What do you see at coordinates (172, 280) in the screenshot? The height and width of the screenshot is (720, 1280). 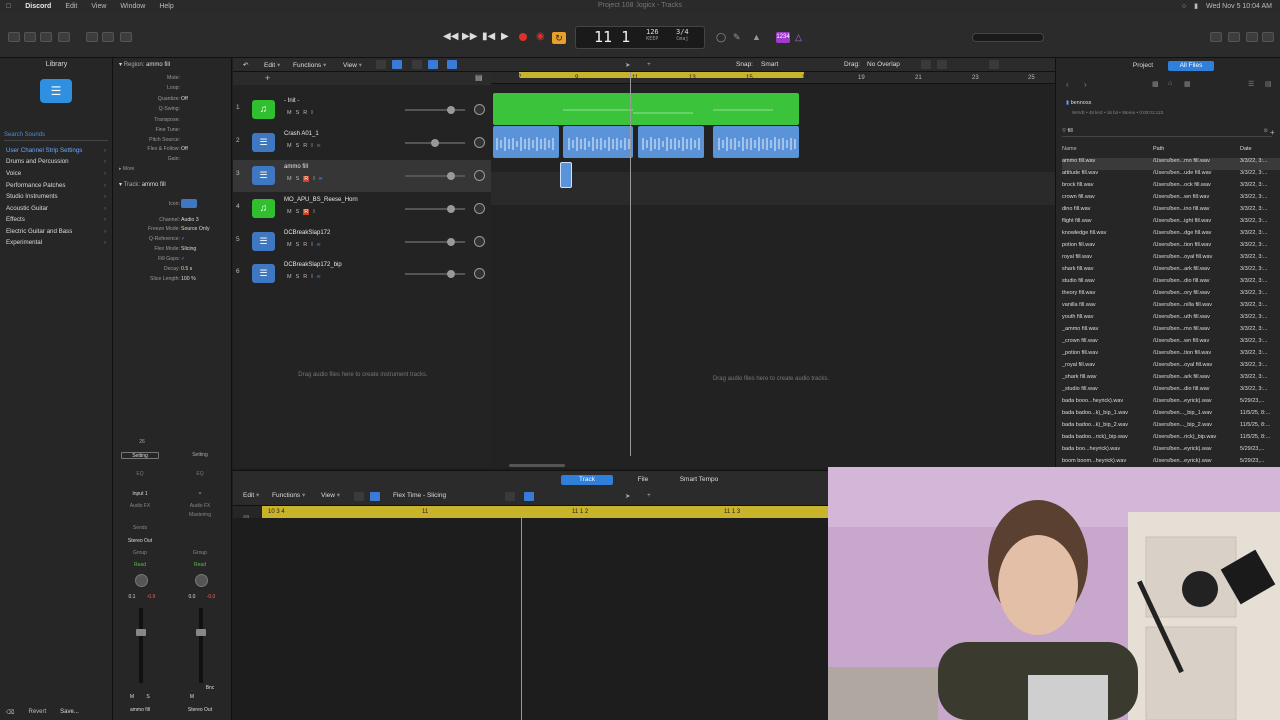 I see `inspector-row: Slice Length: 100 %` at bounding box center [172, 280].